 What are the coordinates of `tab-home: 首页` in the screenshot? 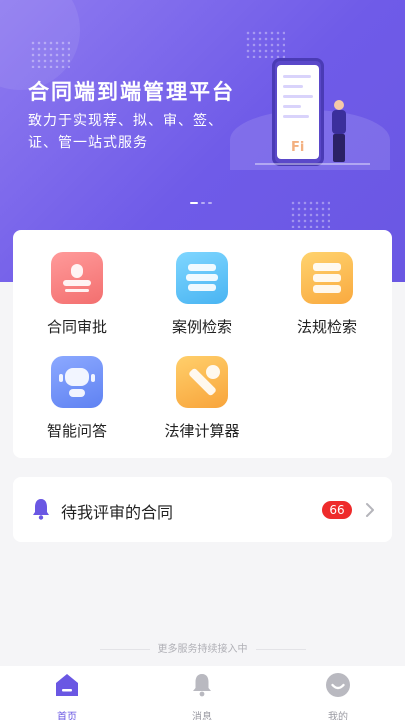 It's located at (67, 696).